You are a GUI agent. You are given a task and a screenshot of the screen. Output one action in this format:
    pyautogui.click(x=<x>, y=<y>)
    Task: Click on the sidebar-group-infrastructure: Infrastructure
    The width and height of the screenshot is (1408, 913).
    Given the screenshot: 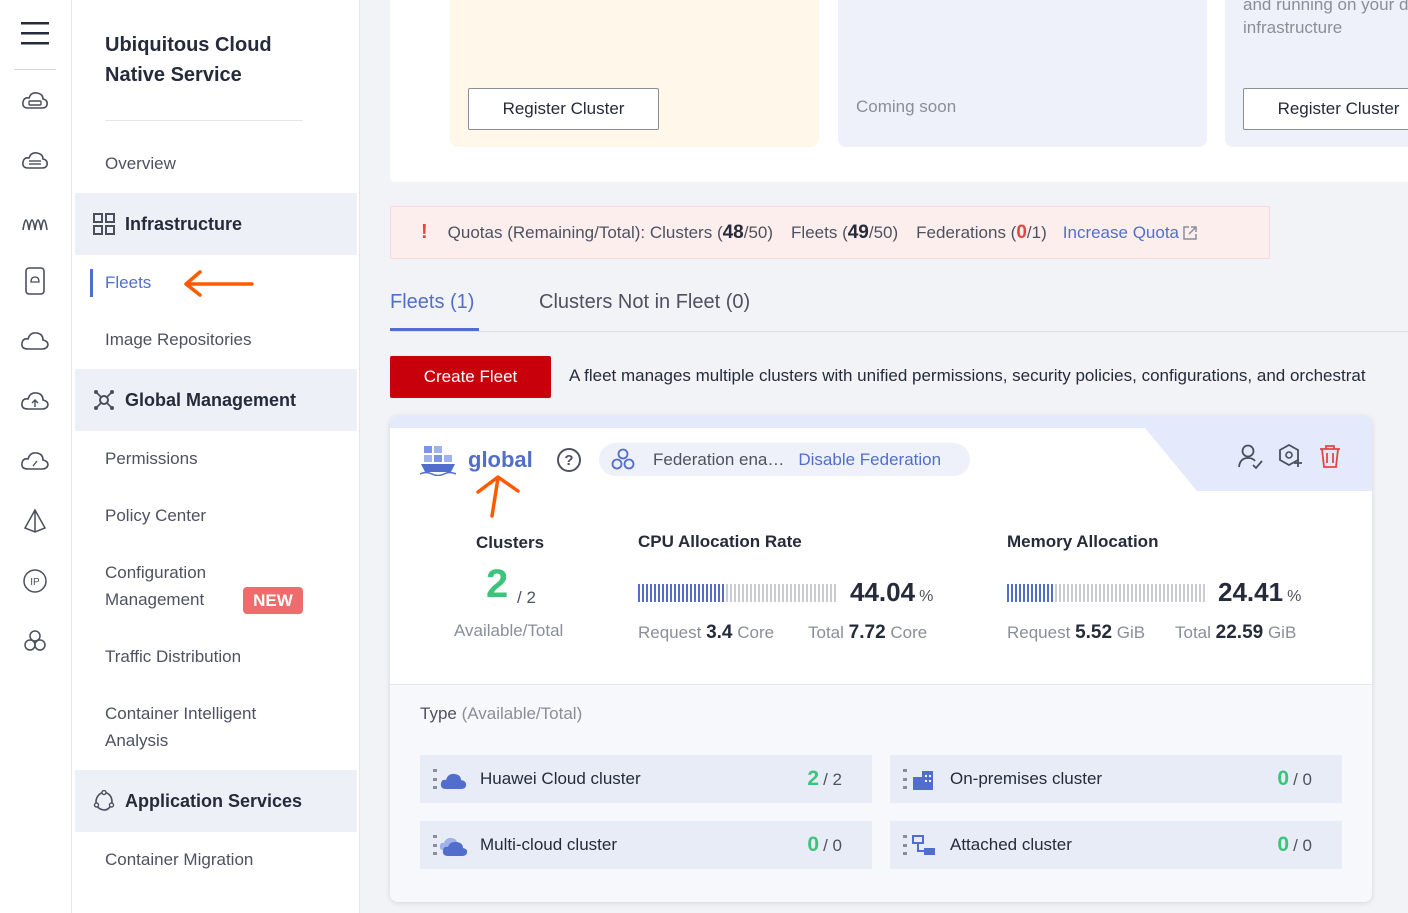 What is the action you would take?
    pyautogui.click(x=216, y=224)
    